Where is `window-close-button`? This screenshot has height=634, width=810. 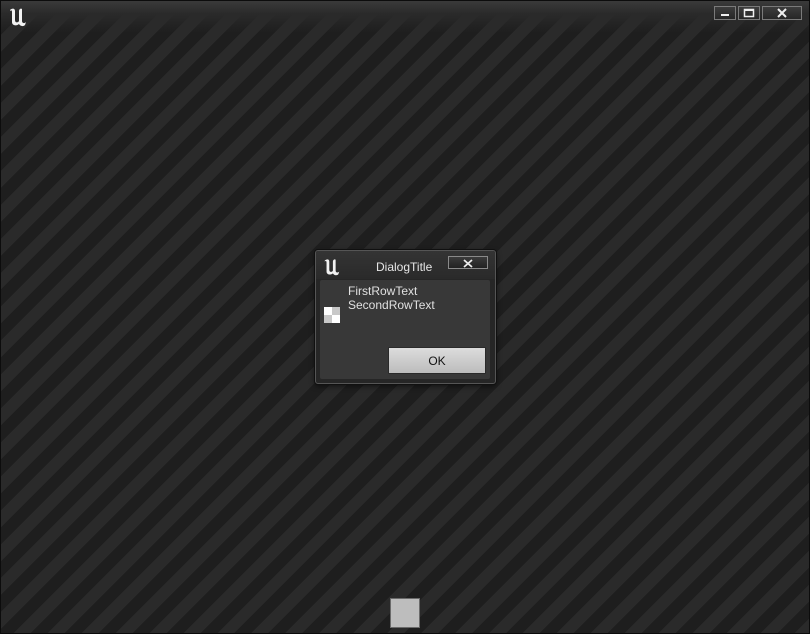
window-close-button is located at coordinates (782, 13).